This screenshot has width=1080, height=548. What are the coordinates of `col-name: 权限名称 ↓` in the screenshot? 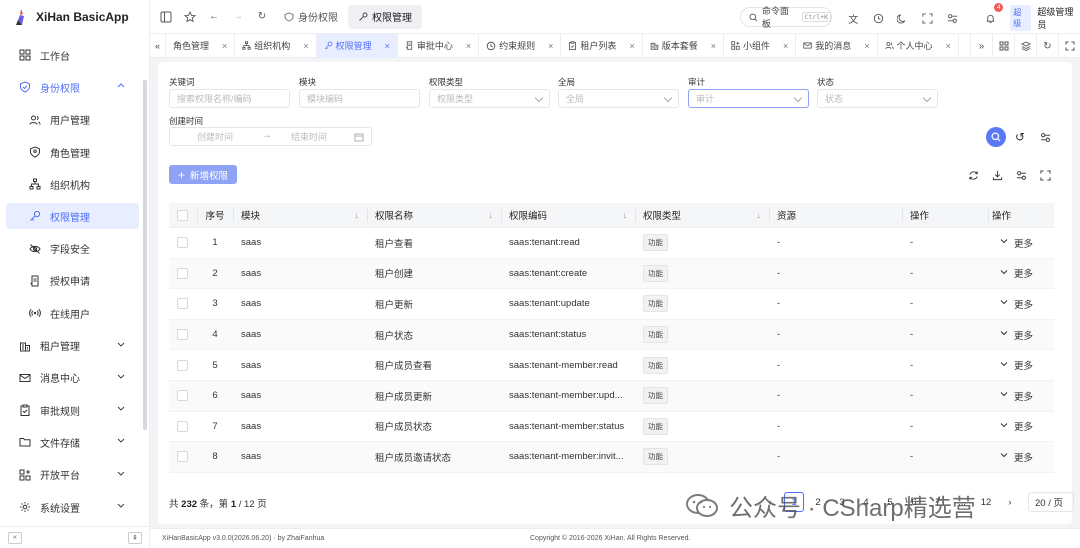 It's located at (434, 215).